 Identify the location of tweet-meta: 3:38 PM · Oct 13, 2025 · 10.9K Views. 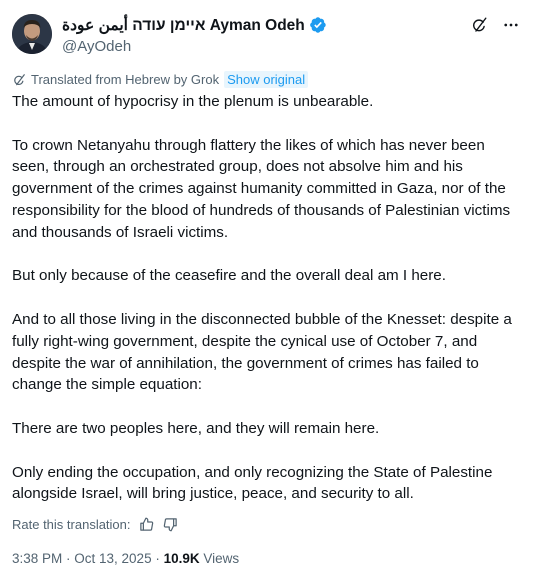
(125, 558).